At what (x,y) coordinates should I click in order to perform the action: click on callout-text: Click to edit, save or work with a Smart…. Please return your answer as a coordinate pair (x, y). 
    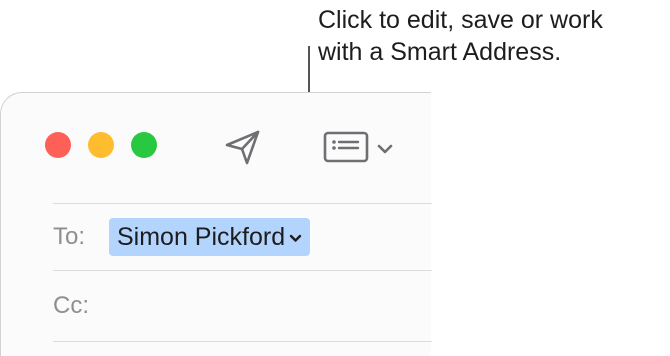
    Looking at the image, I should click on (460, 36).